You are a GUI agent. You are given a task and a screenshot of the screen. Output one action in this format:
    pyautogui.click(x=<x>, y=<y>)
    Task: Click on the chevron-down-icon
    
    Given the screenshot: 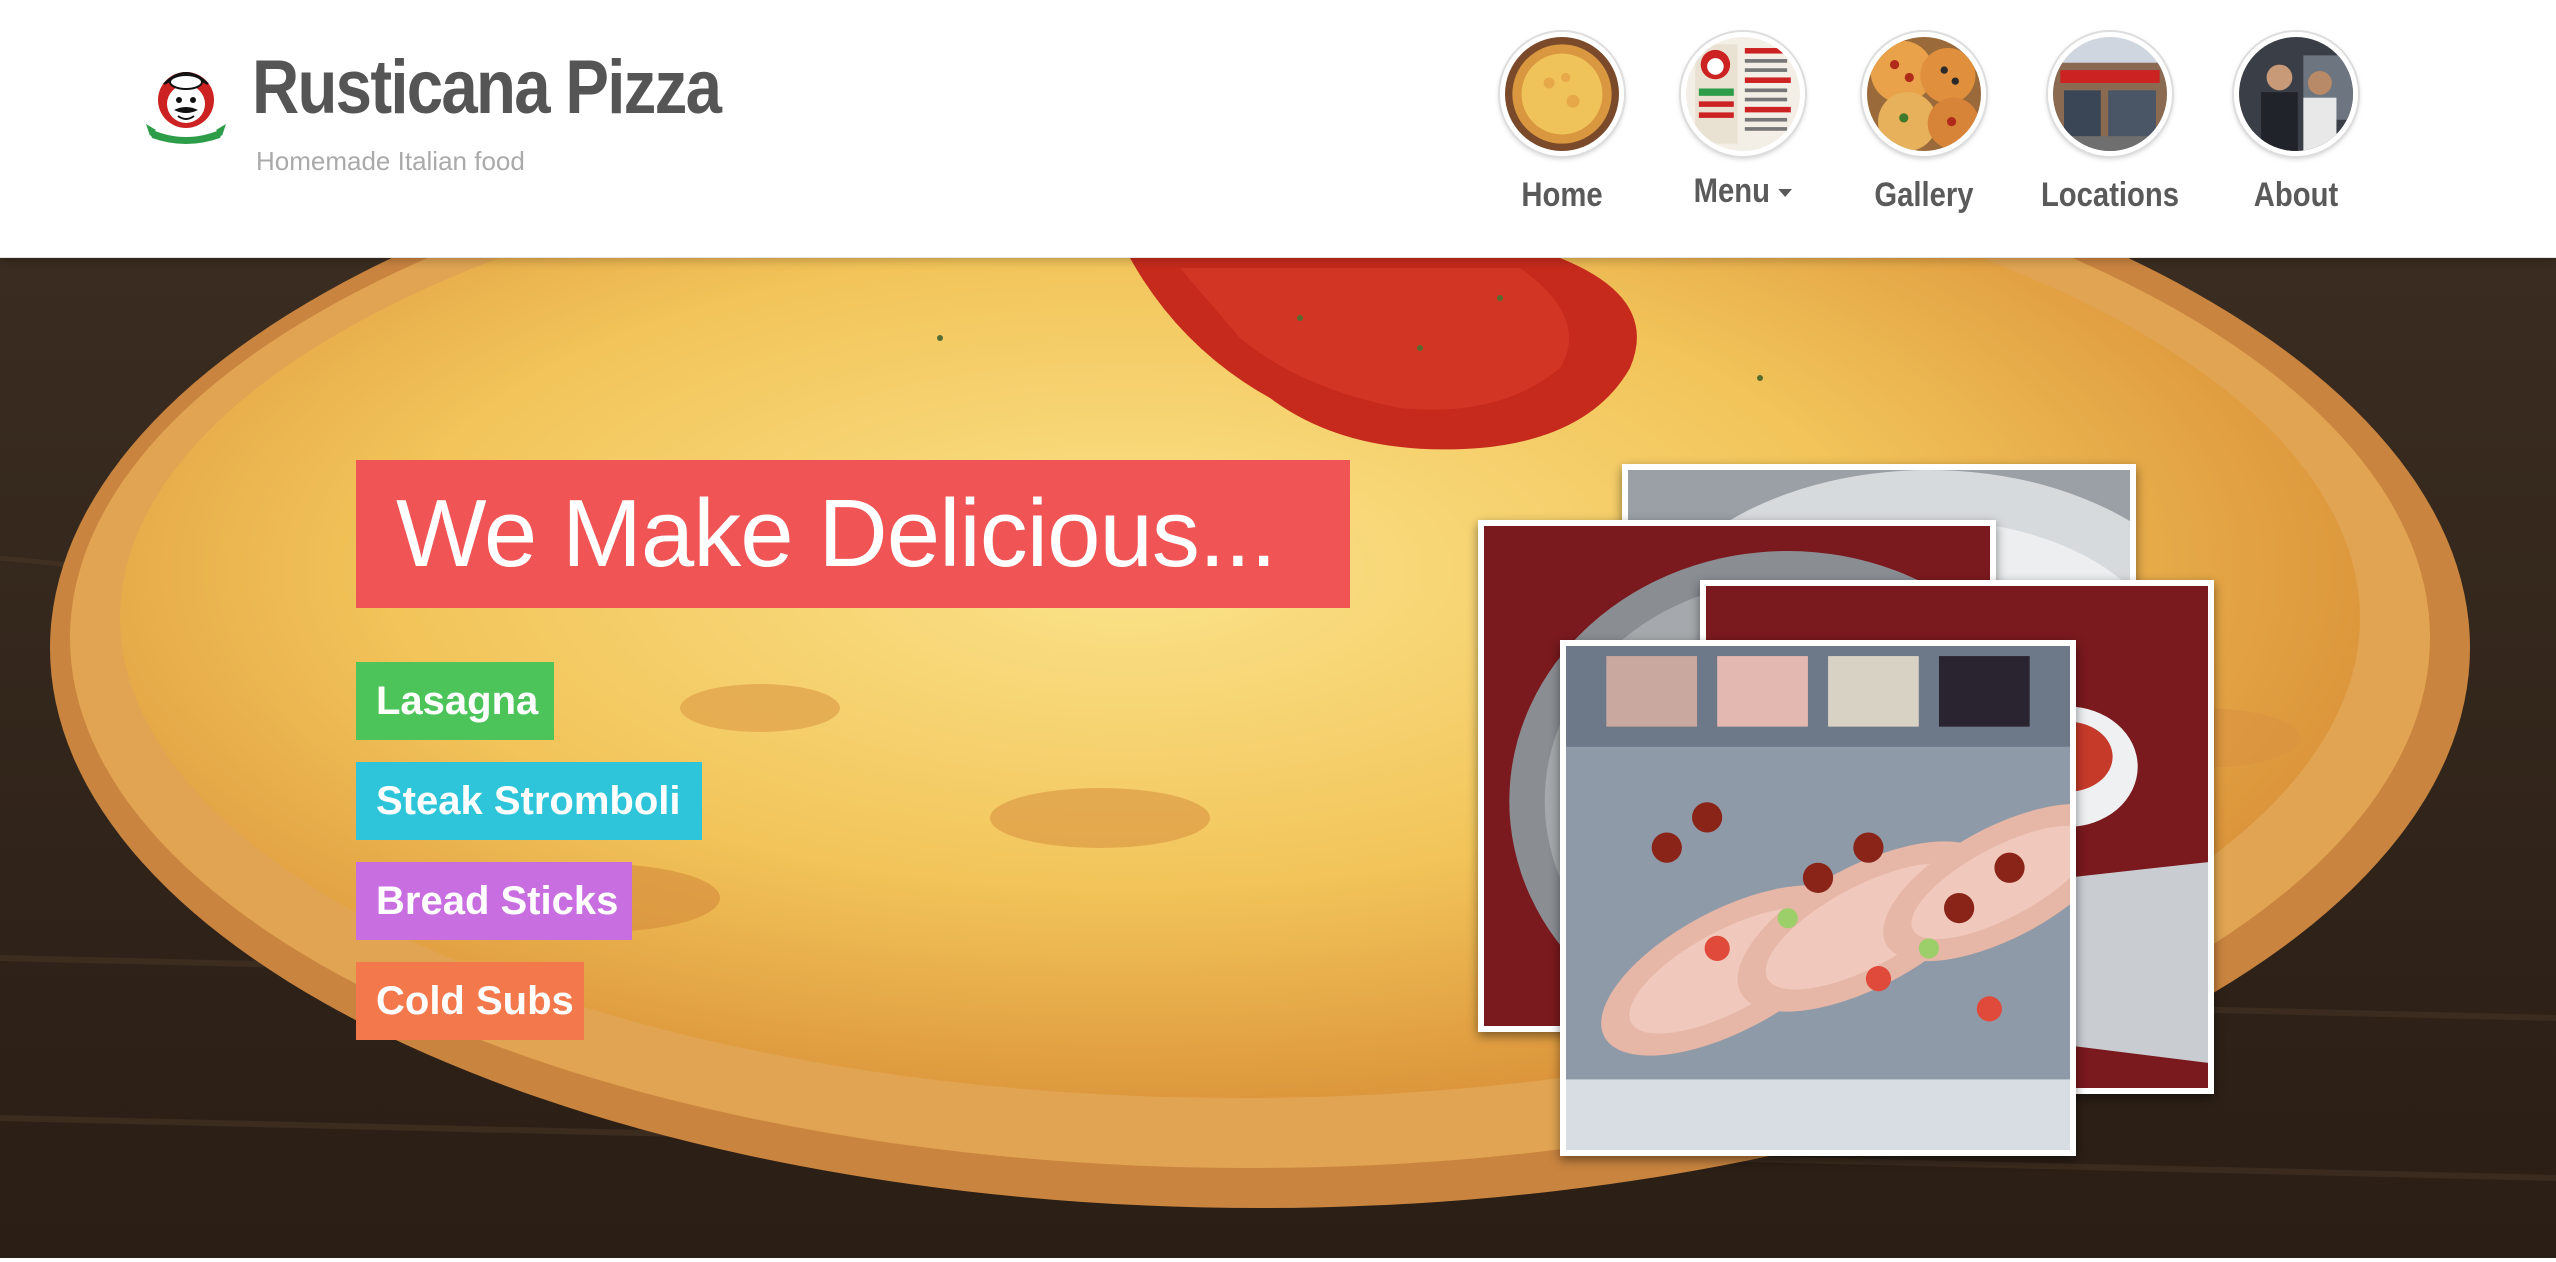 What is the action you would take?
    pyautogui.click(x=1785, y=193)
    